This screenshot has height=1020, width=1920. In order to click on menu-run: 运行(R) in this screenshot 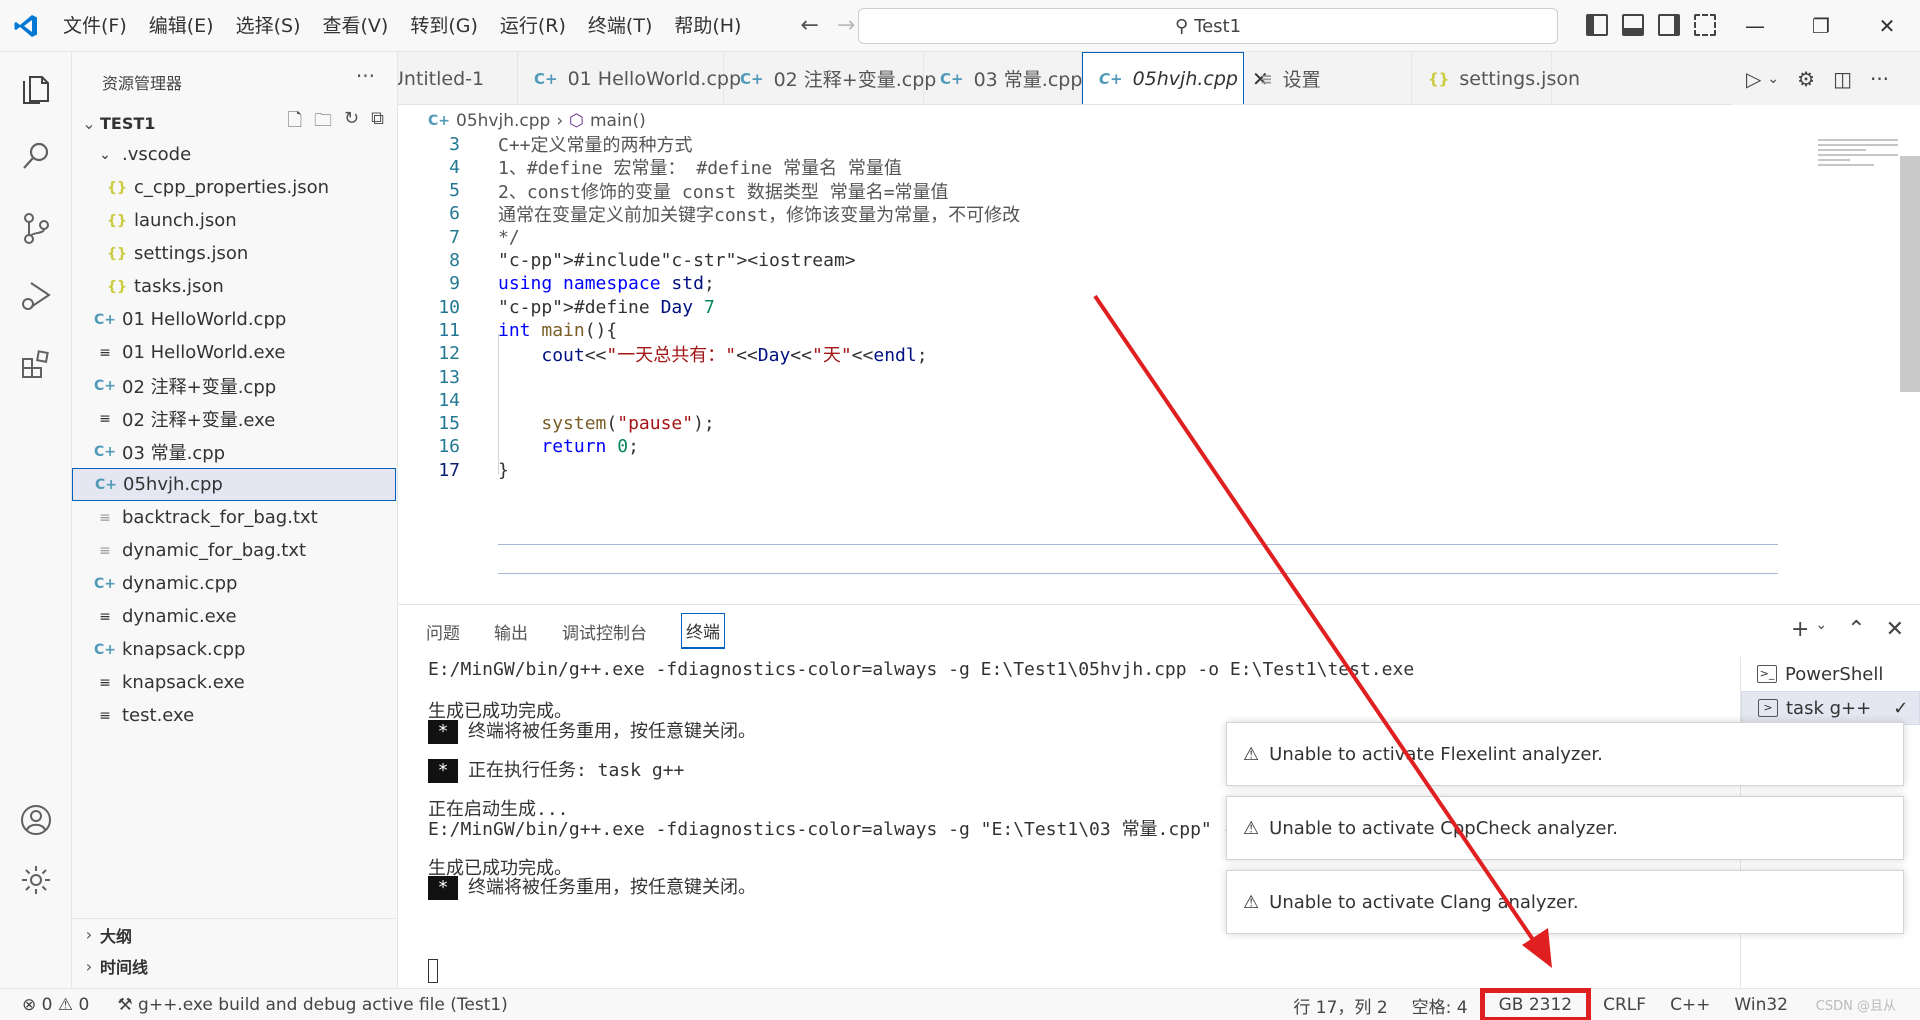, I will do `click(533, 26)`.